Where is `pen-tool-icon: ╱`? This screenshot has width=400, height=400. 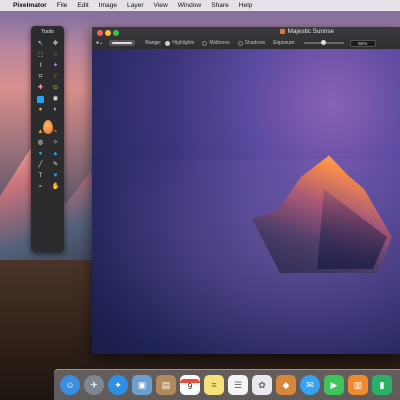
pen-tool-icon: ╱ is located at coordinates (40, 165).